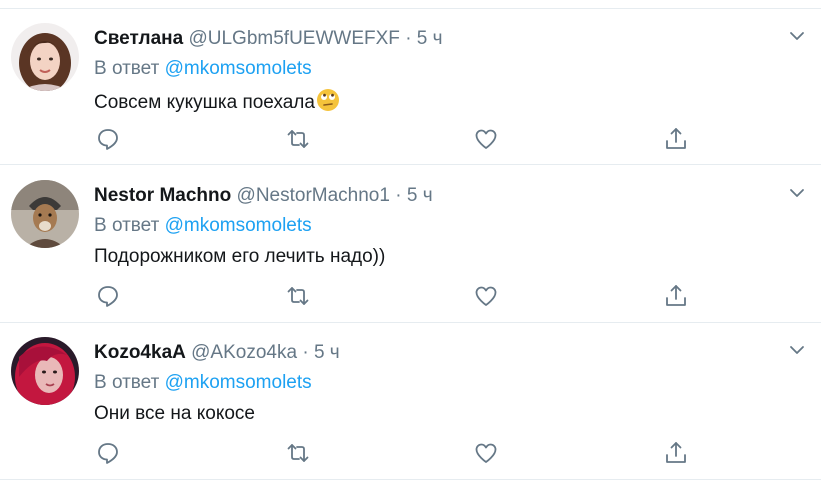  Describe the element at coordinates (204, 102) in the screenshot. I see `tweet-text-content: Совсем кукушка поехала` at that location.